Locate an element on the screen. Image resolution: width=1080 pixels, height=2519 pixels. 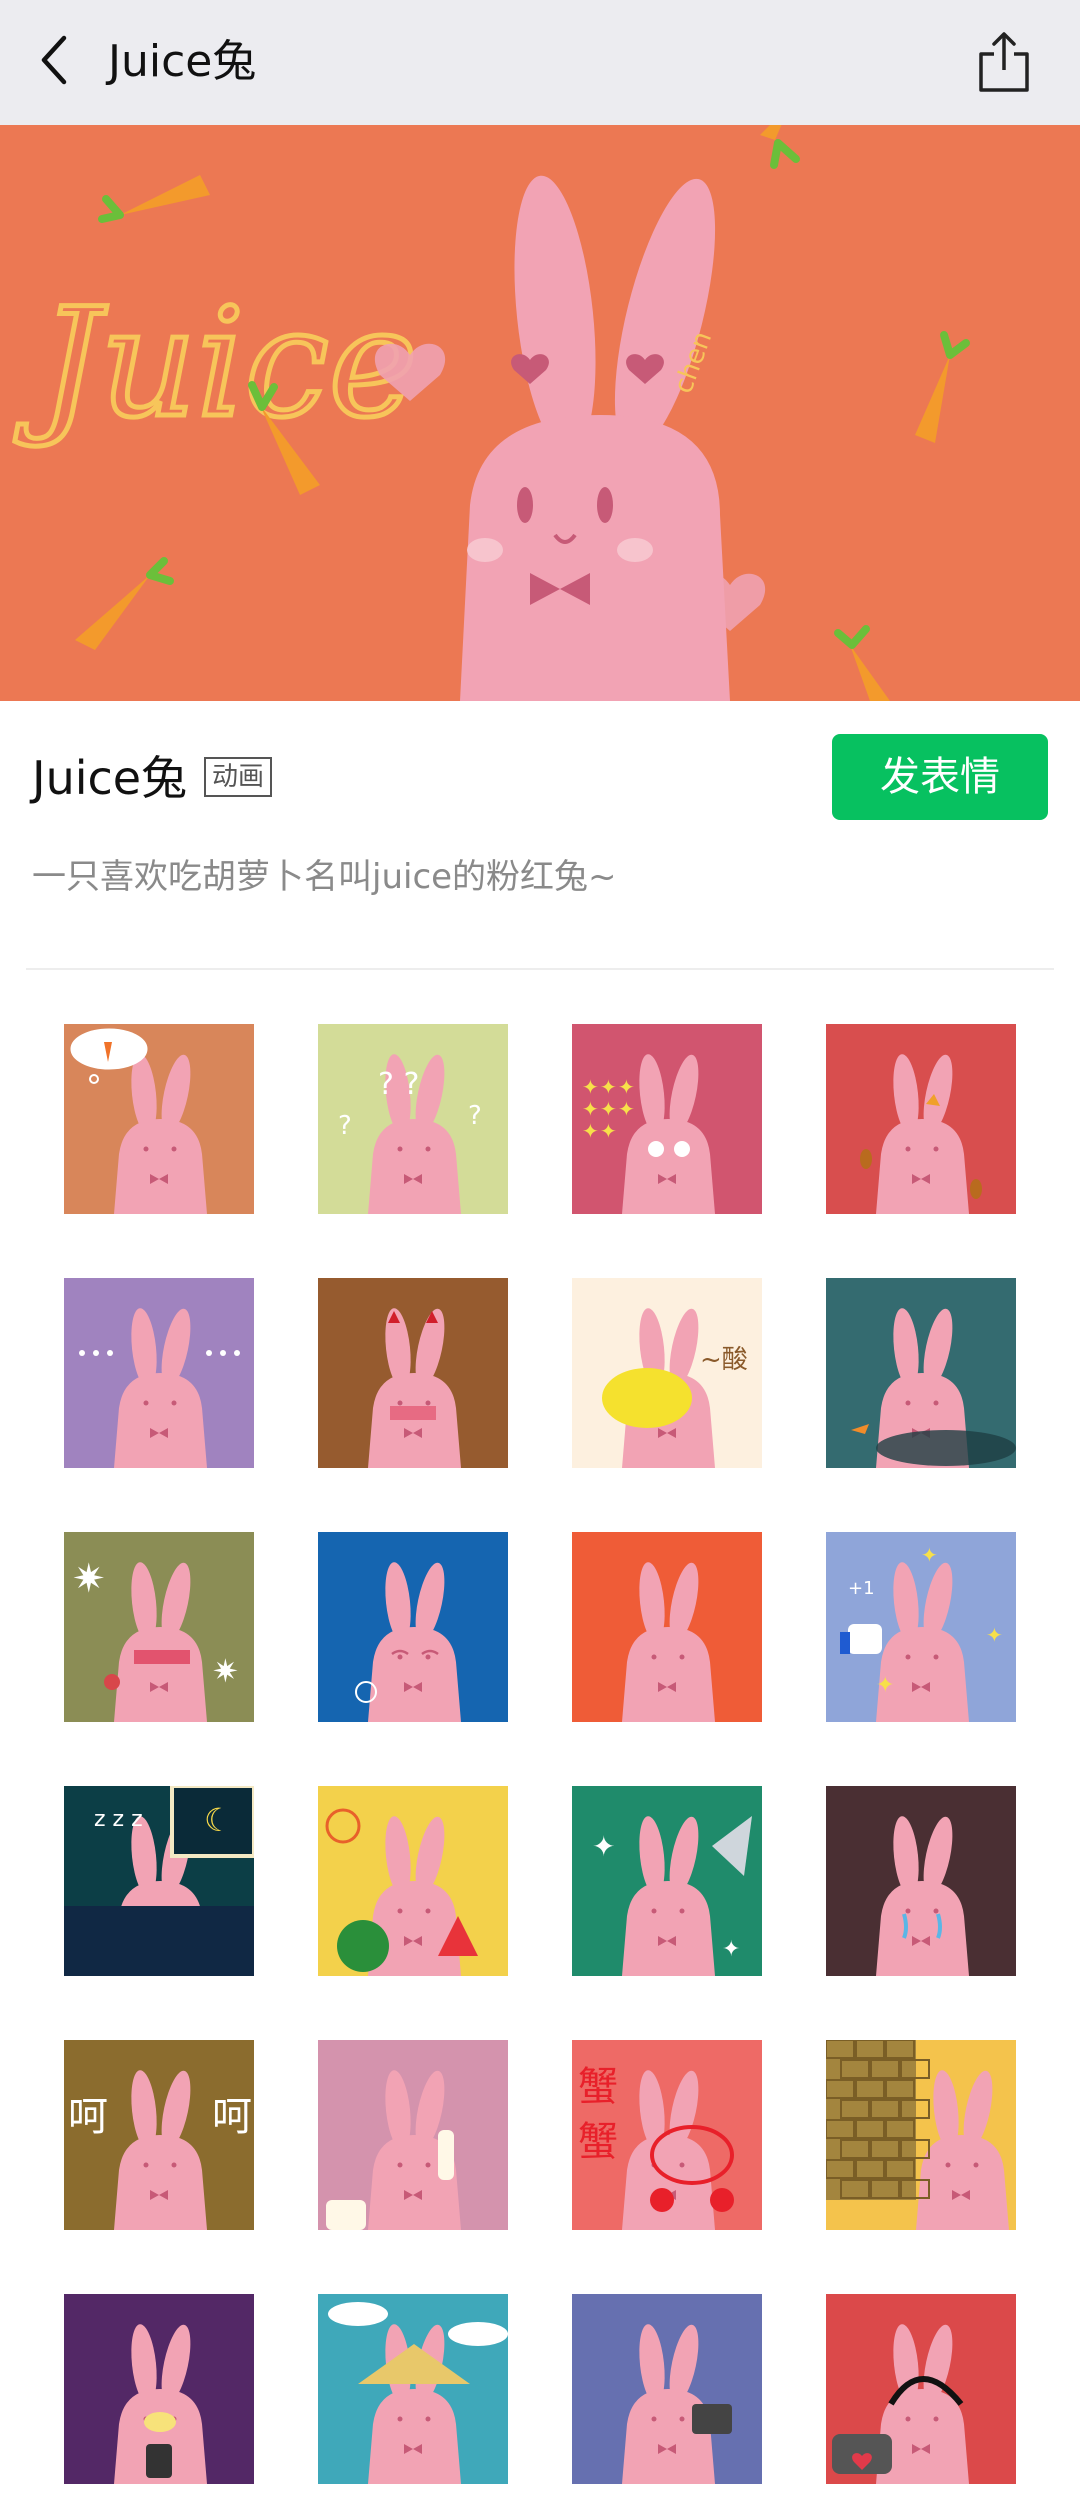
sticker-item: ~酸 is located at coordinates (667, 1373).